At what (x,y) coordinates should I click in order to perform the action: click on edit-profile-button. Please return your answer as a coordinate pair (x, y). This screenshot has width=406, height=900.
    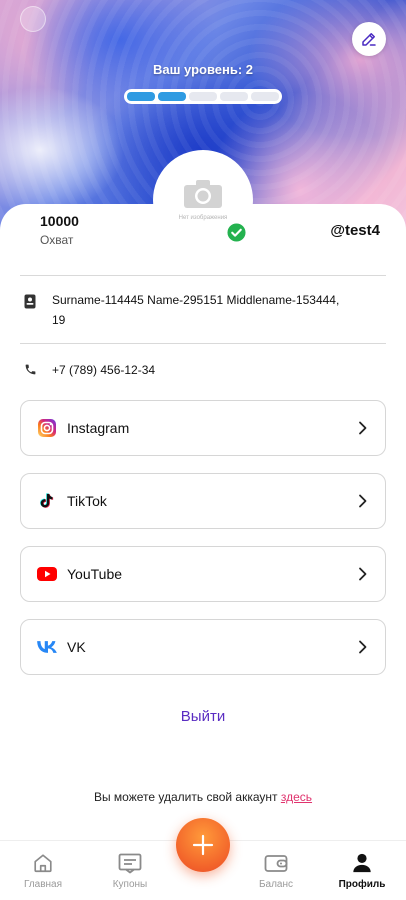
    Looking at the image, I should click on (369, 39).